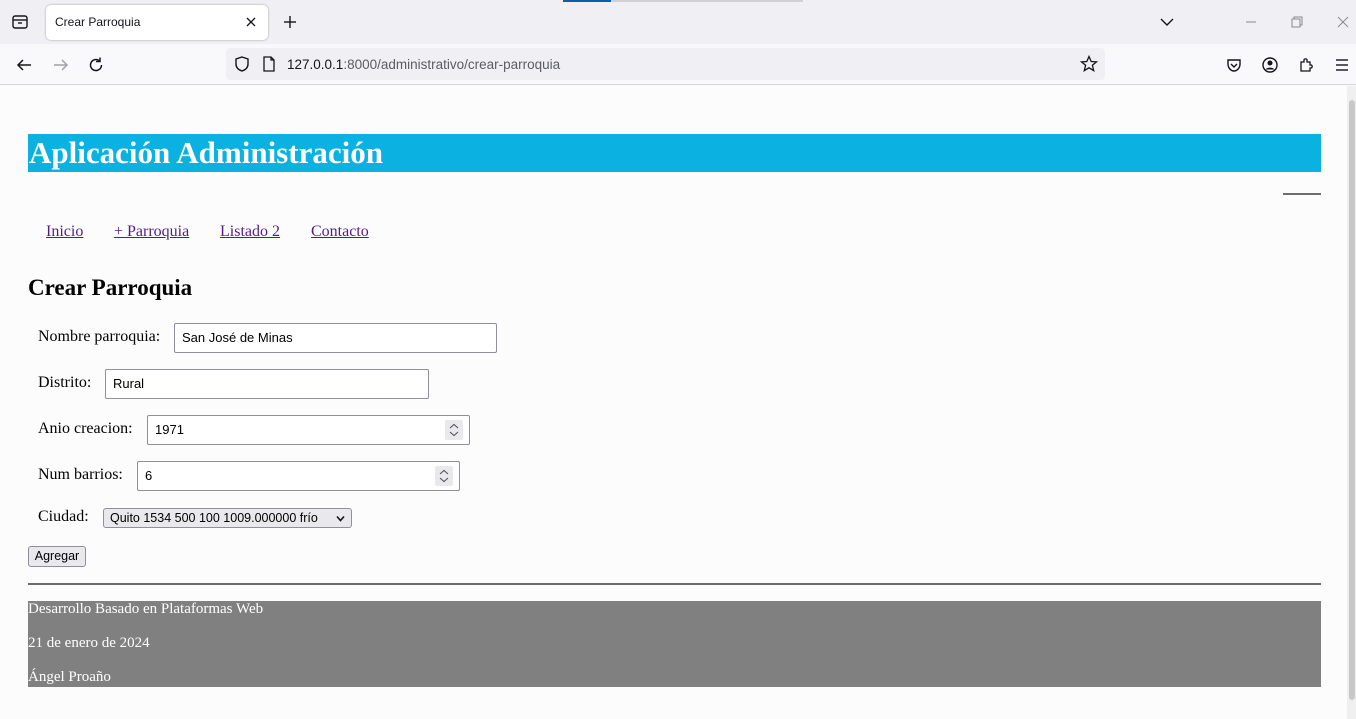  What do you see at coordinates (269, 64) in the screenshot?
I see `page-icon` at bounding box center [269, 64].